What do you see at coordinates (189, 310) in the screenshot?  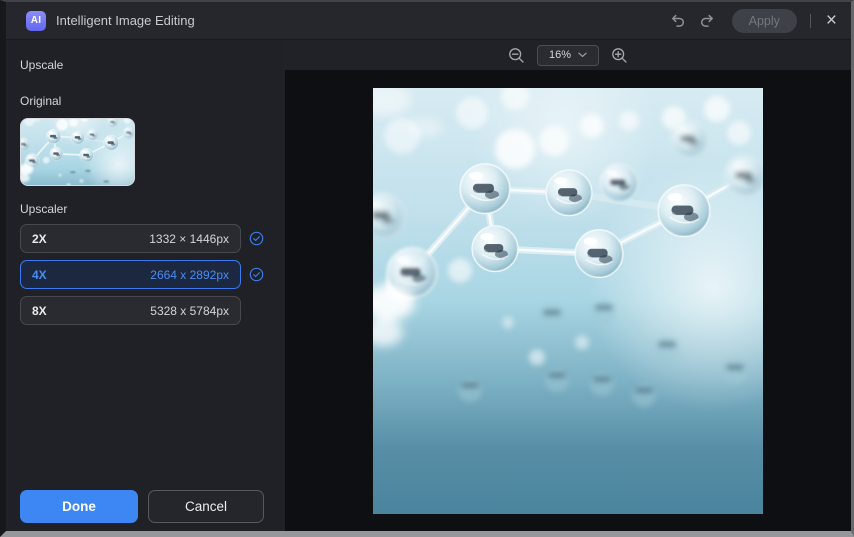 I see `option-dimensions: 5328 x 5784px` at bounding box center [189, 310].